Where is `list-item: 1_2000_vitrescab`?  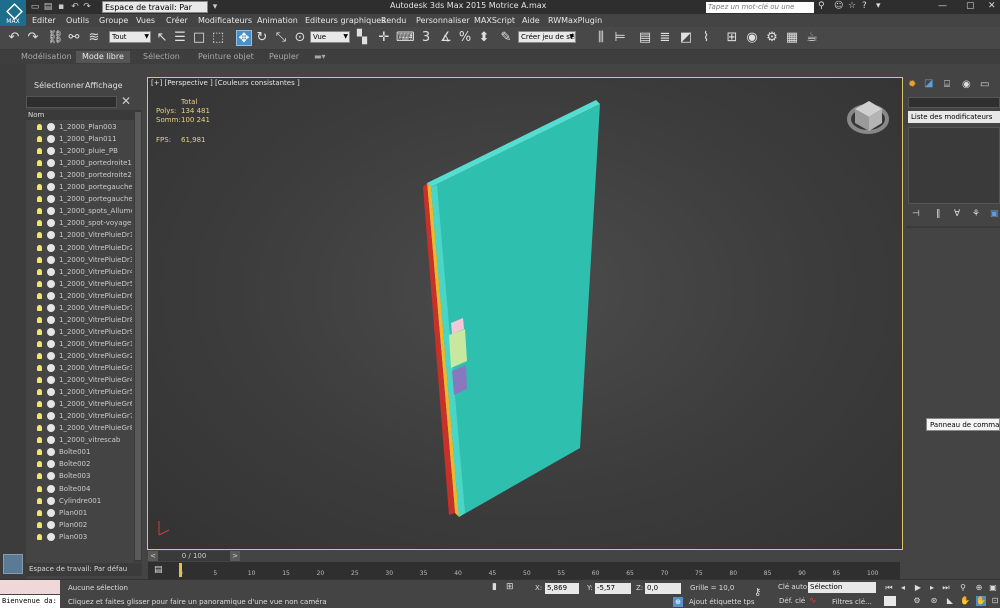 list-item: 1_2000_vitrescab is located at coordinates (79, 440).